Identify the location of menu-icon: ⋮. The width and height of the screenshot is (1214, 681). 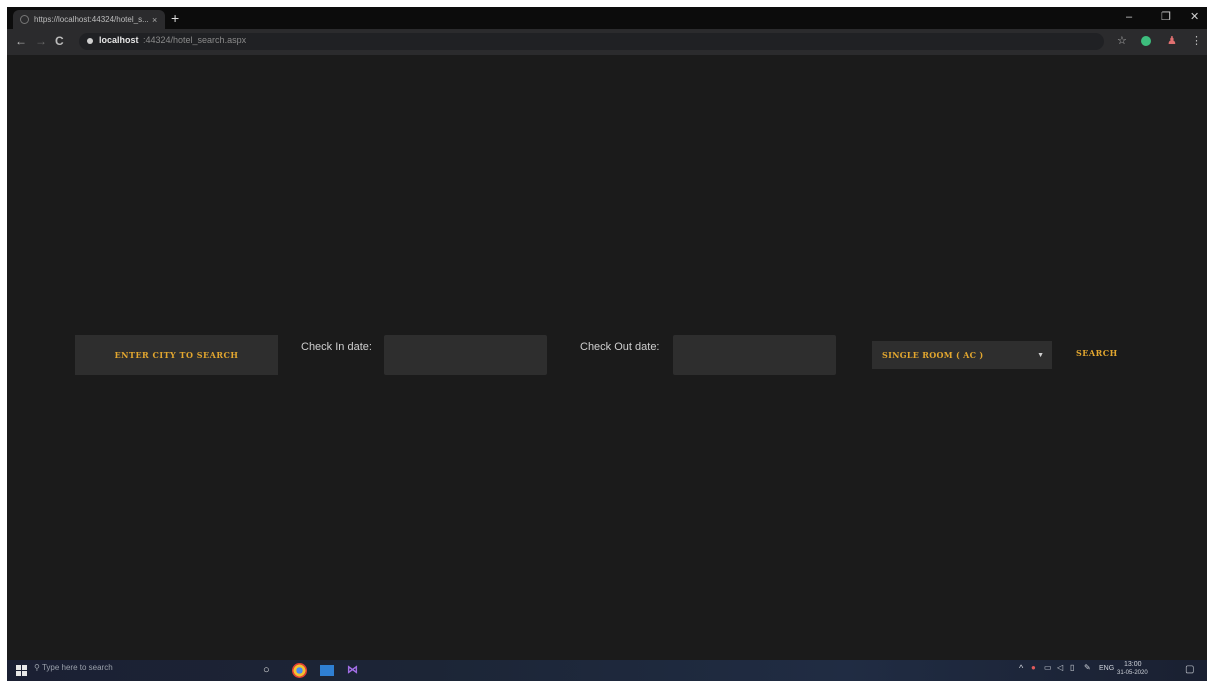
(1196, 41).